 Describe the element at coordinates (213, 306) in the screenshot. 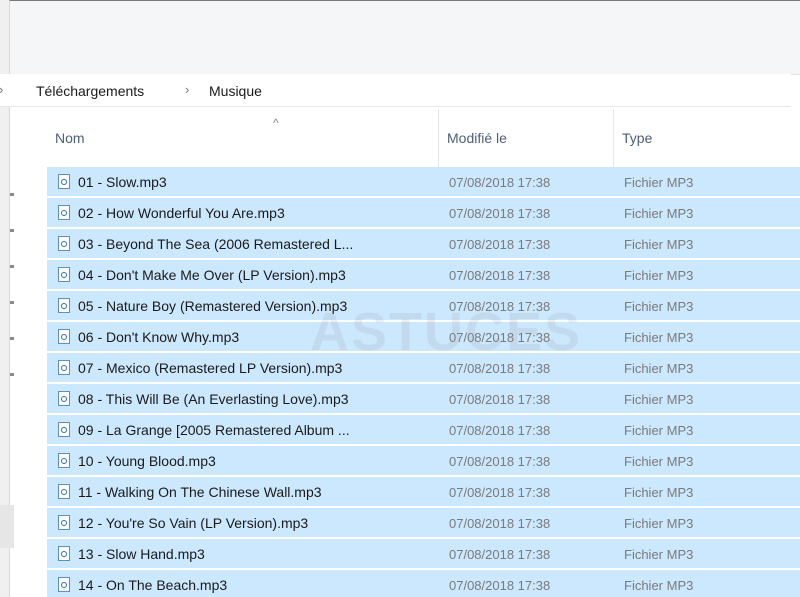

I see `file-name: 05 - Nature Boy (Remastered Version).mp3` at that location.